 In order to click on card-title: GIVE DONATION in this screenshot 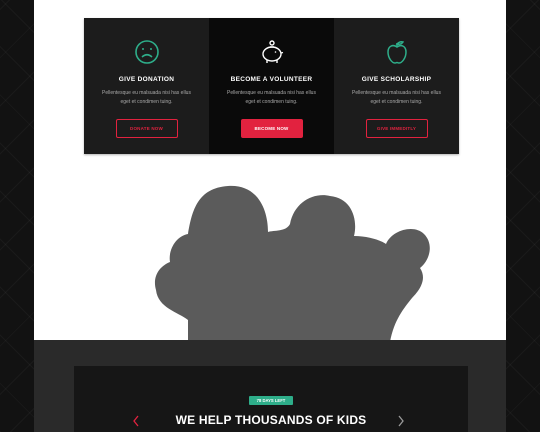, I will do `click(146, 79)`.